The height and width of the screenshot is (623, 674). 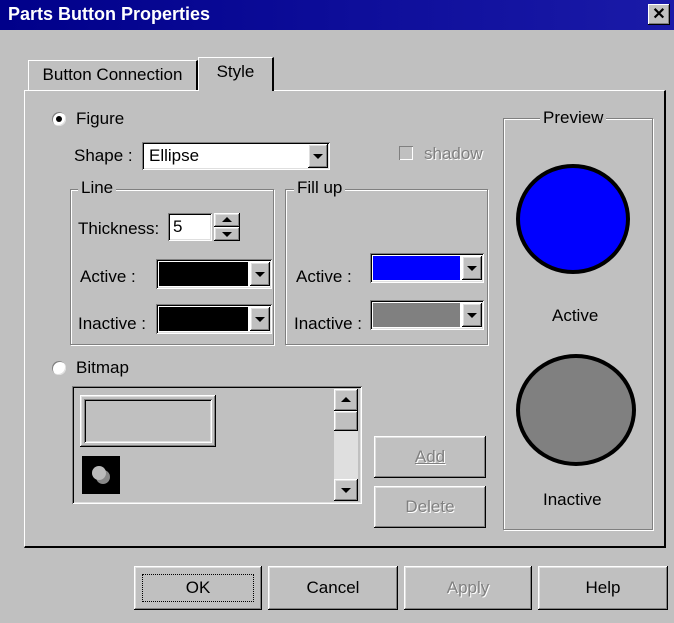 I want to click on fill-active-color-select, so click(x=427, y=268).